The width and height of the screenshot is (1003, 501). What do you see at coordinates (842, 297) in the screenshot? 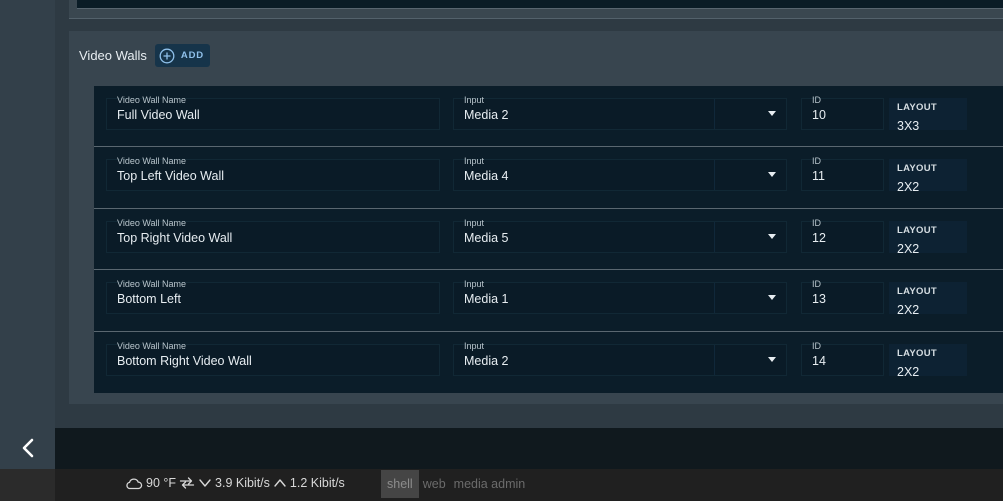
I see `id-field: ID 13` at bounding box center [842, 297].